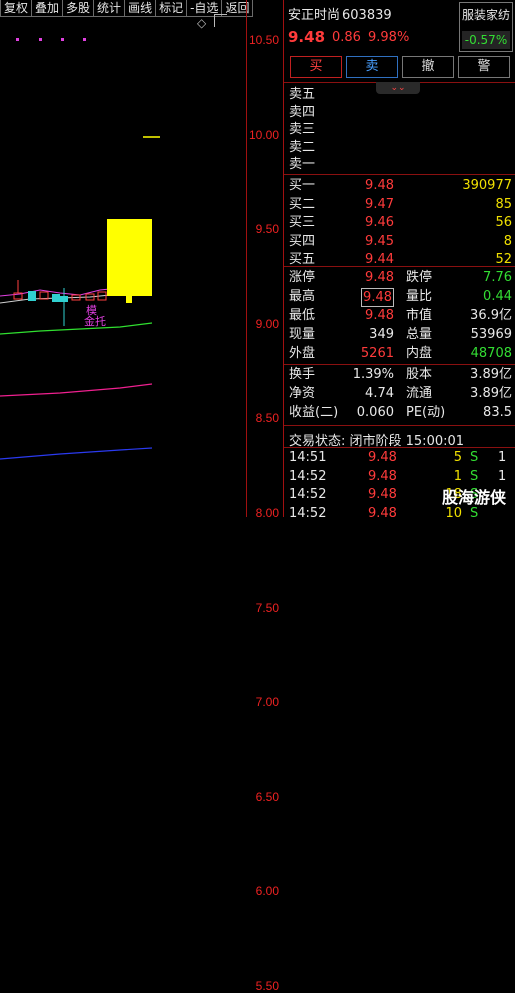  I want to click on toolbar-button: 多股, so click(78, 8).